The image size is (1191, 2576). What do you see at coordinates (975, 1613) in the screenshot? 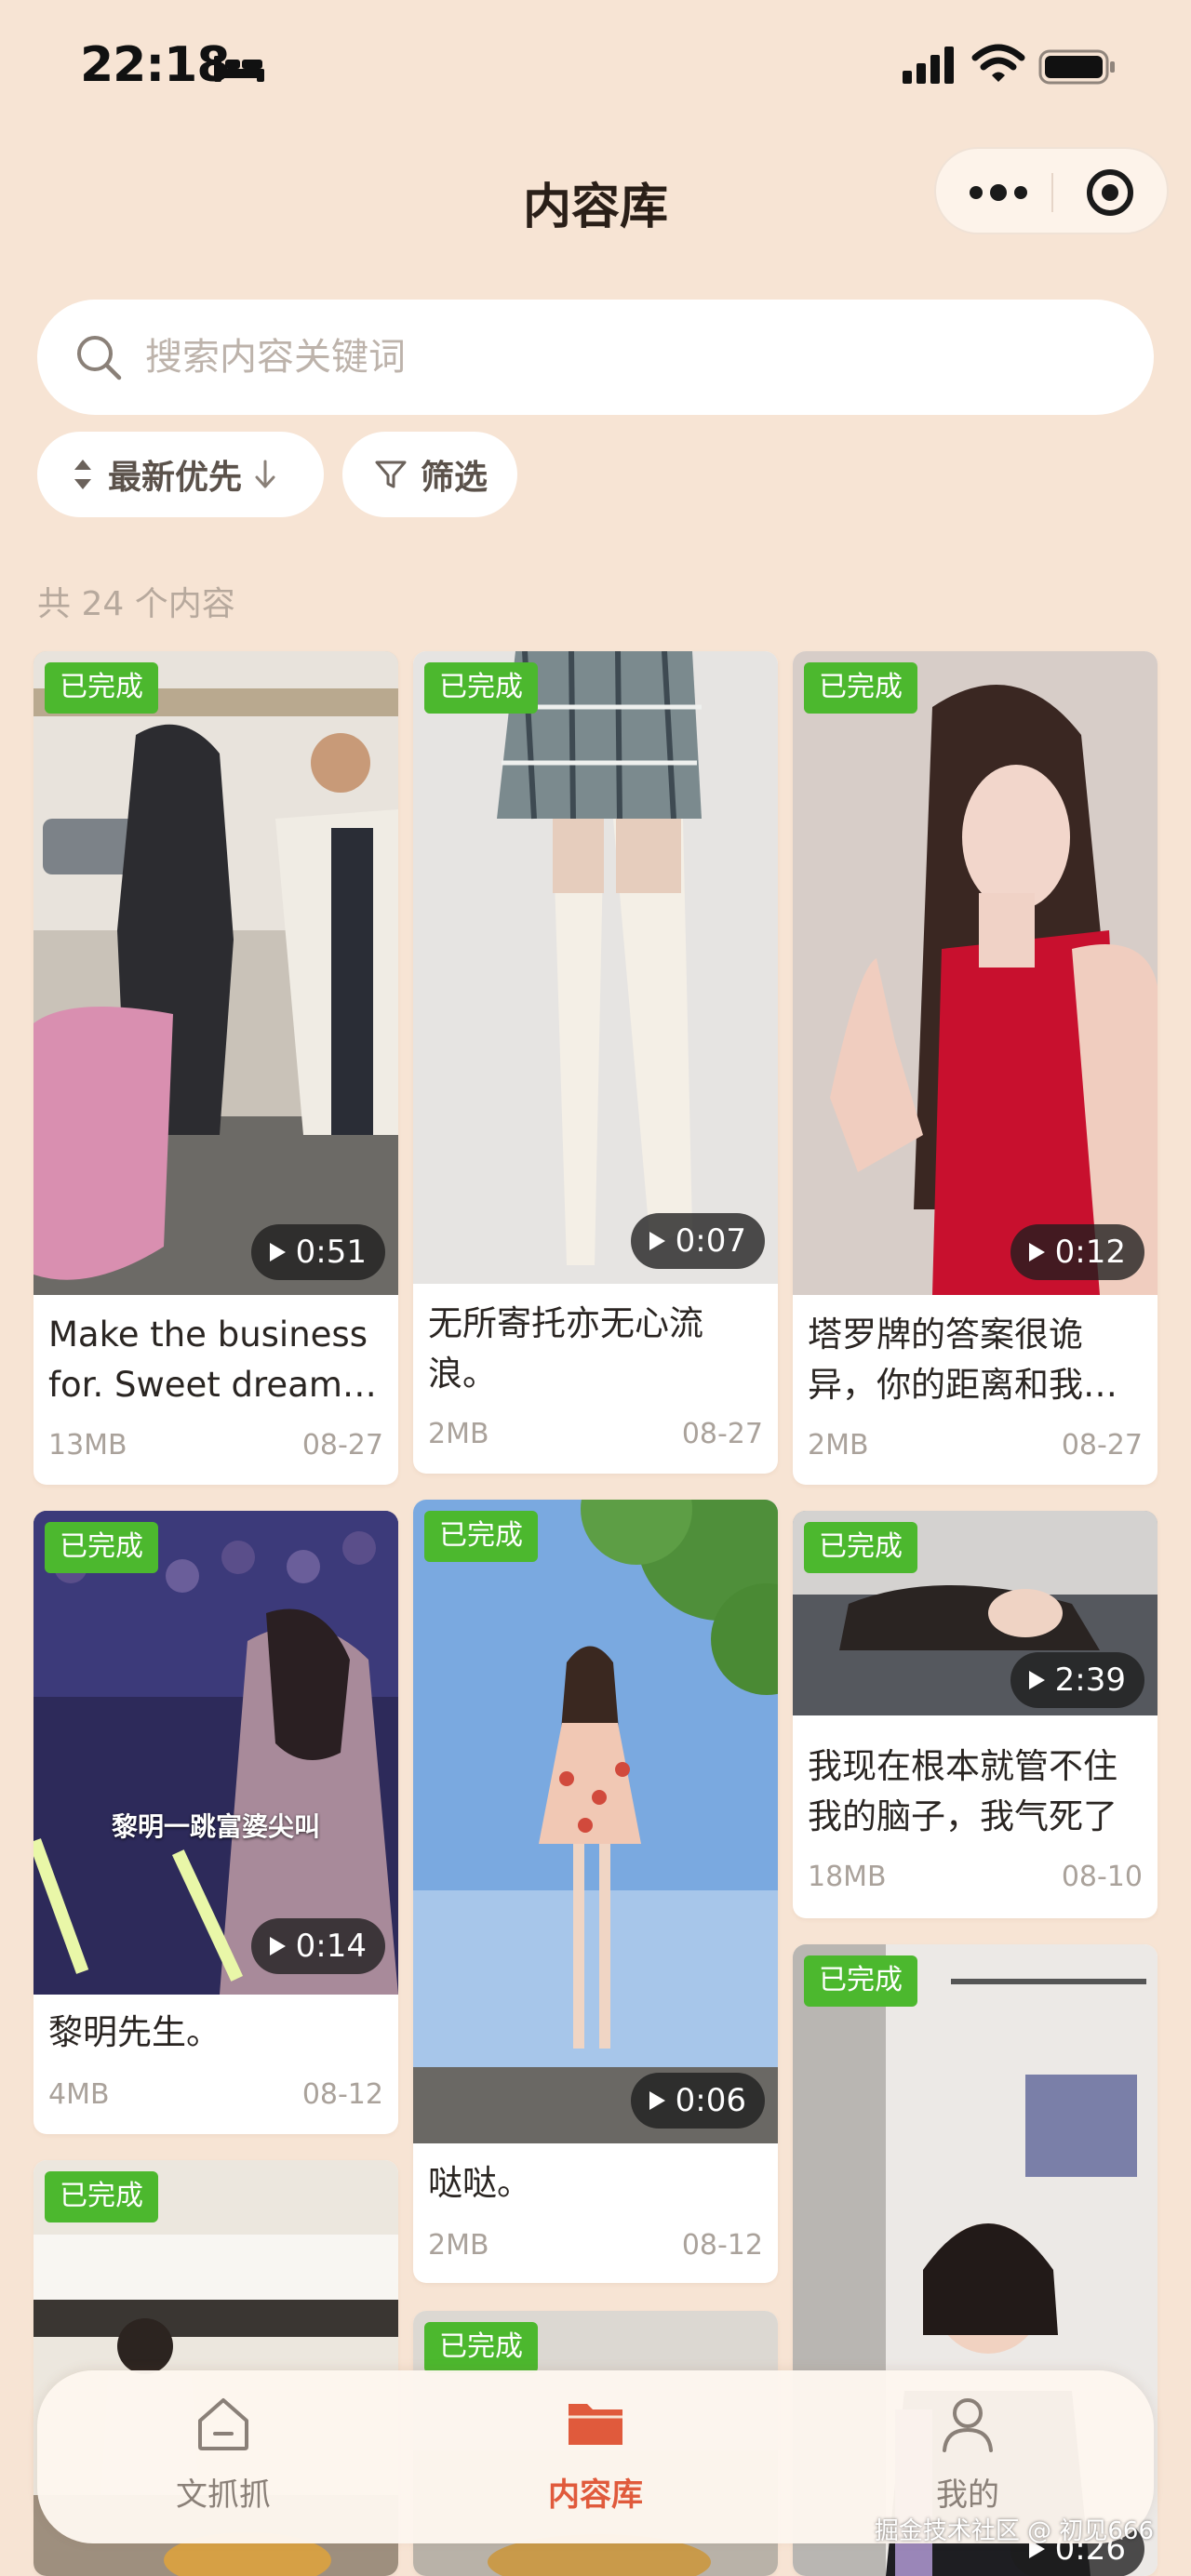
I see `video-thumbnail: 已完成 2:39` at bounding box center [975, 1613].